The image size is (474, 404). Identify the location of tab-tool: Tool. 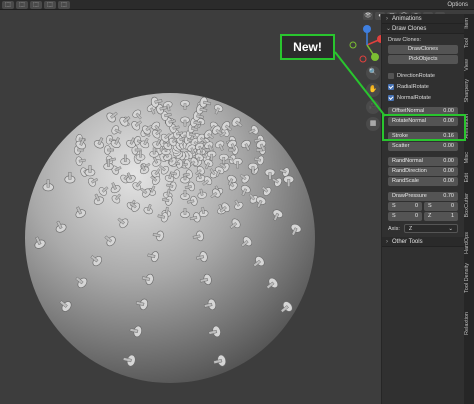
(469, 43).